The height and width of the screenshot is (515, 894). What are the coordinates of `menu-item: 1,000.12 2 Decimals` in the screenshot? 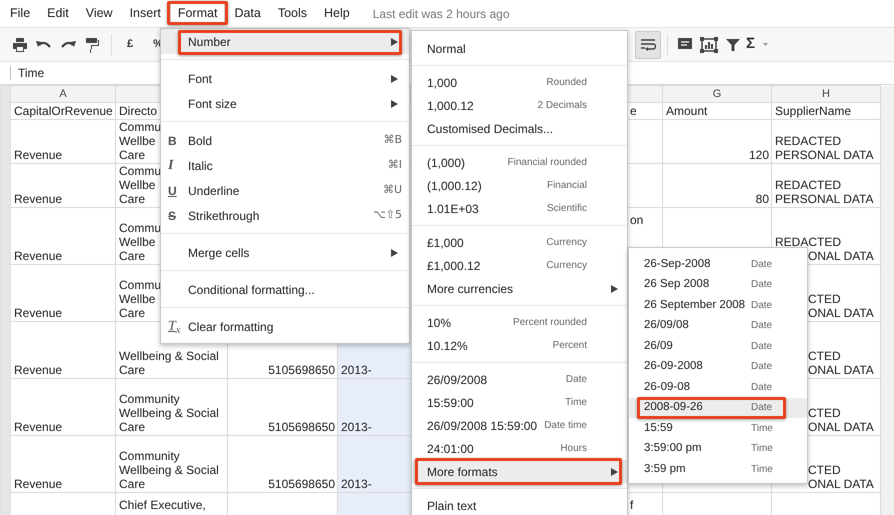 It's located at (519, 105).